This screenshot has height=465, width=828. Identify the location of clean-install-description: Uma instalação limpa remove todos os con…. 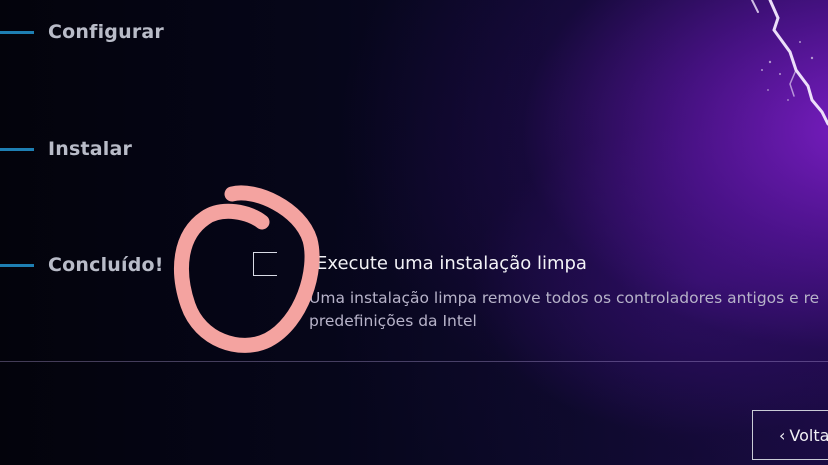
(568, 310).